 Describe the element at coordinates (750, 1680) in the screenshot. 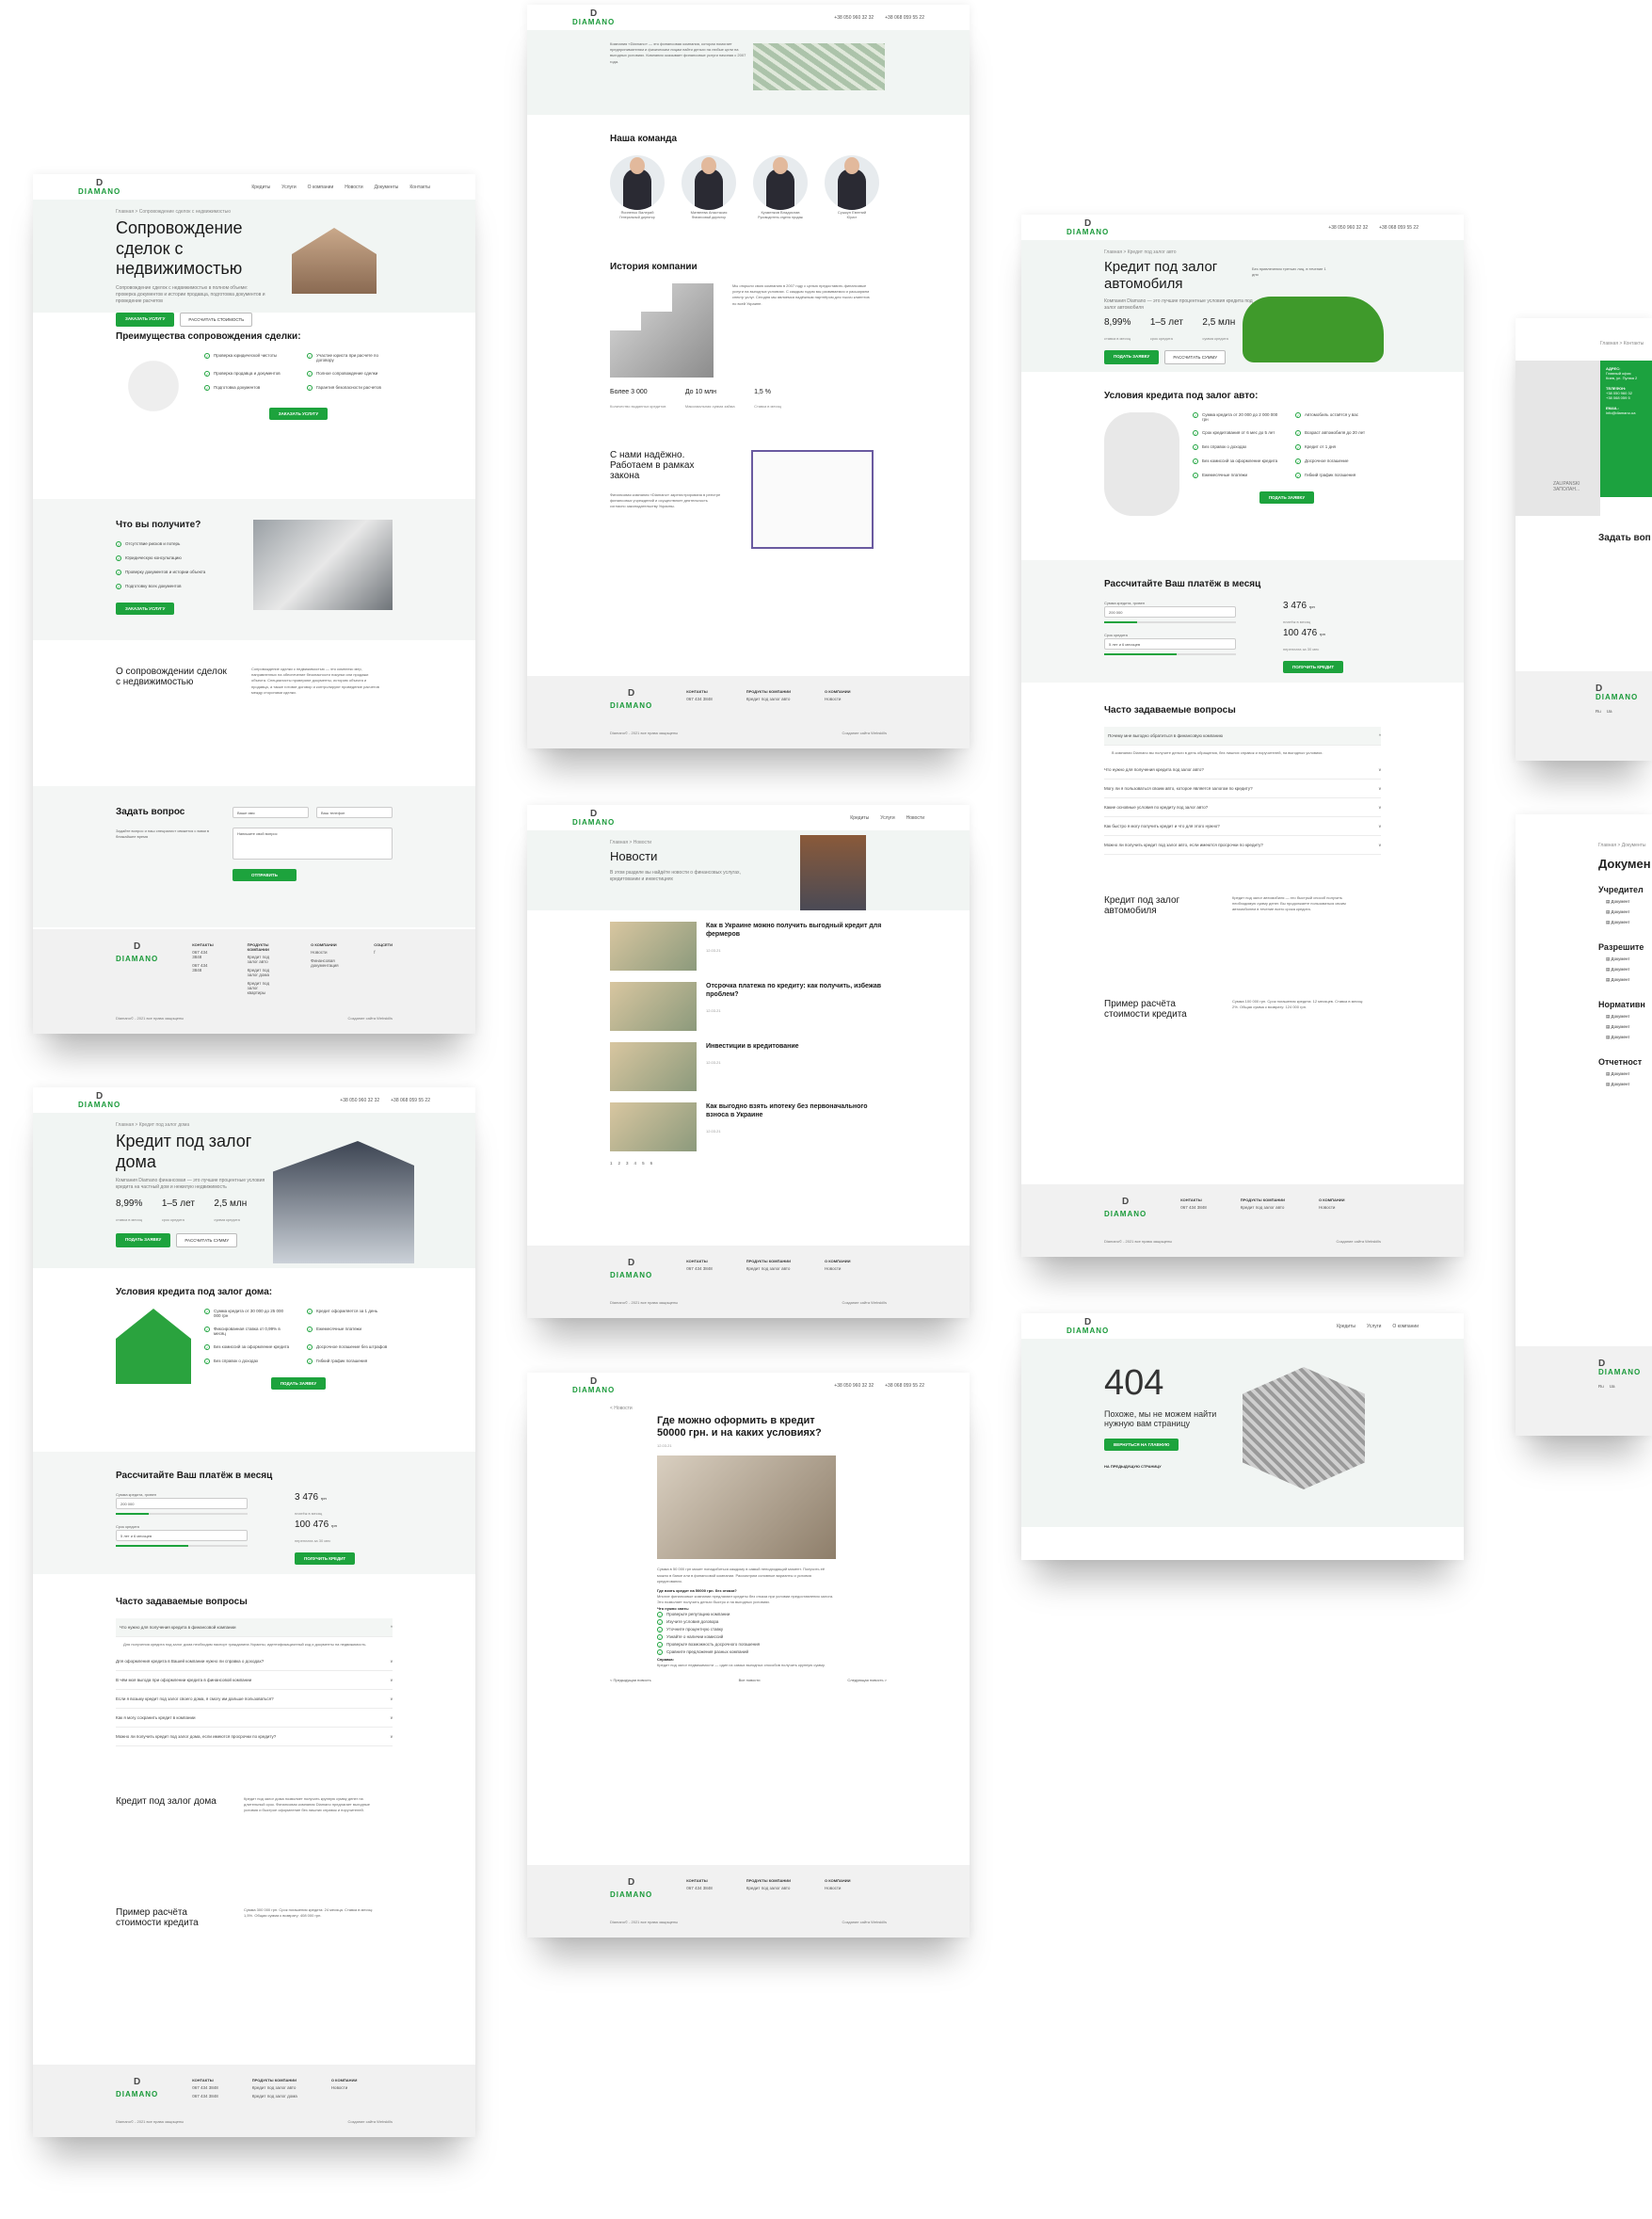

I see `all-news-link: Все новости` at that location.